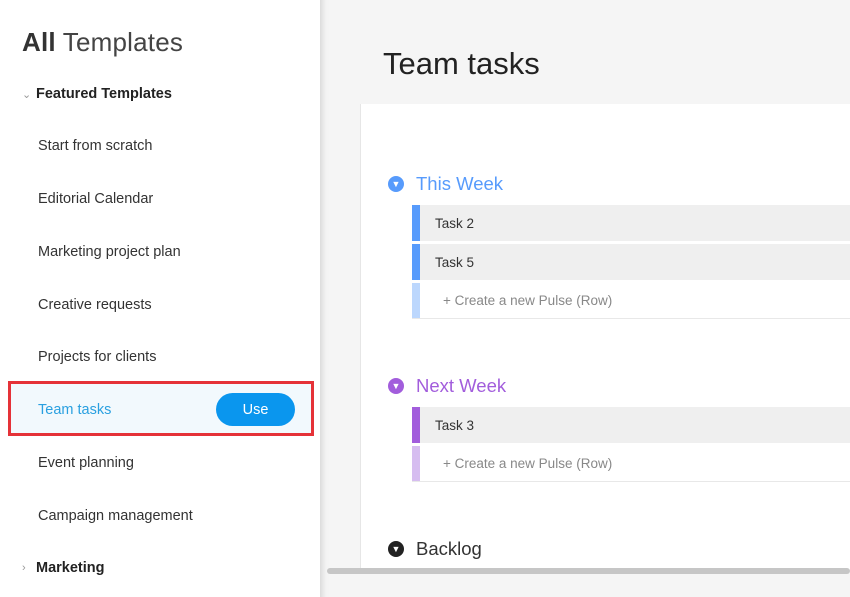 This screenshot has width=850, height=597. I want to click on template-item-projects-for-clients: Projects for clients, so click(97, 357).